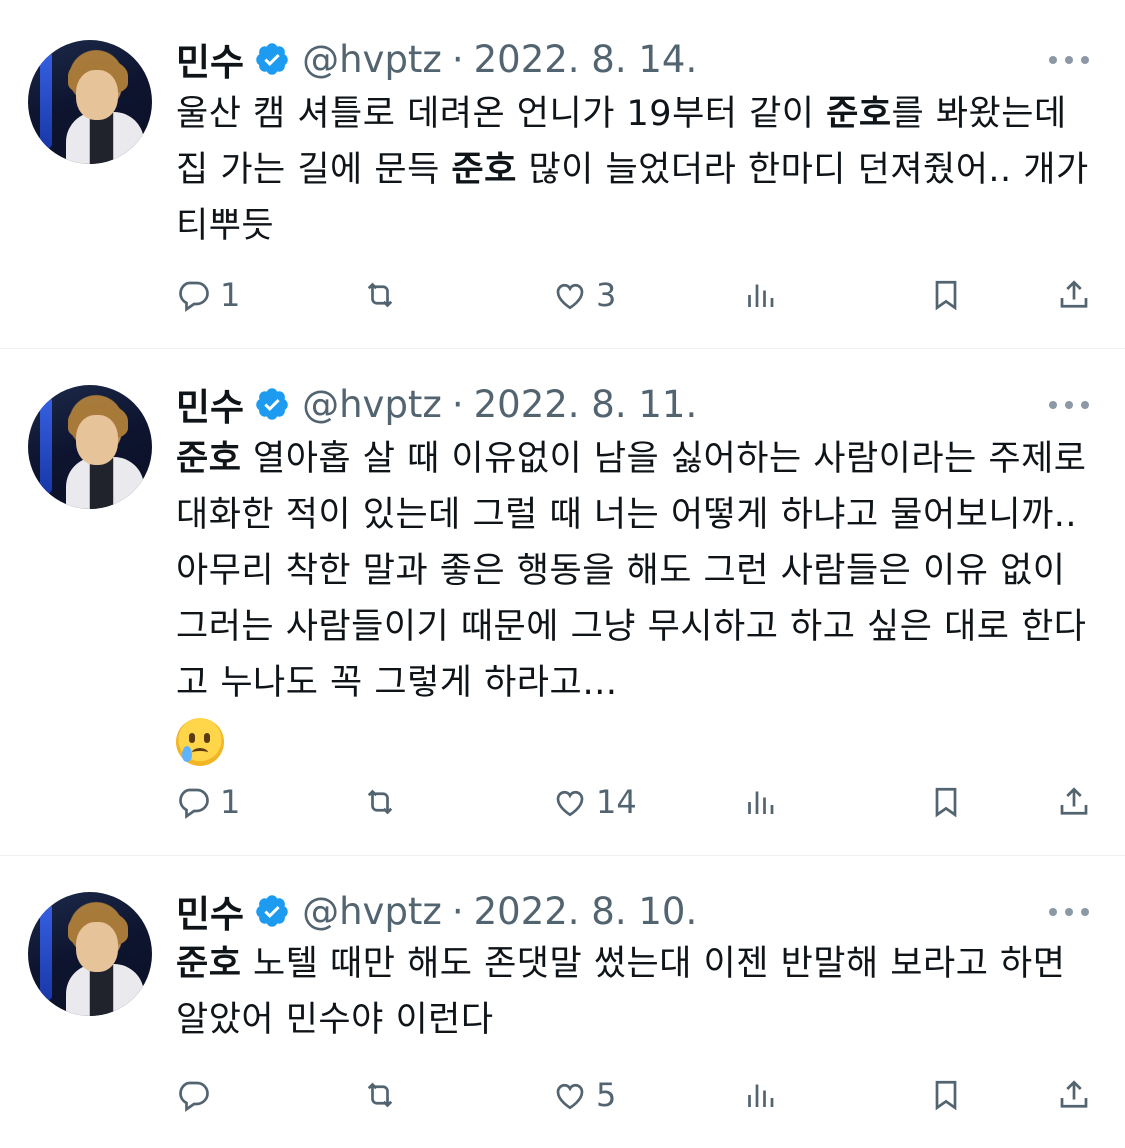  What do you see at coordinates (606, 295) in the screenshot?
I see `like-count: 3` at bounding box center [606, 295].